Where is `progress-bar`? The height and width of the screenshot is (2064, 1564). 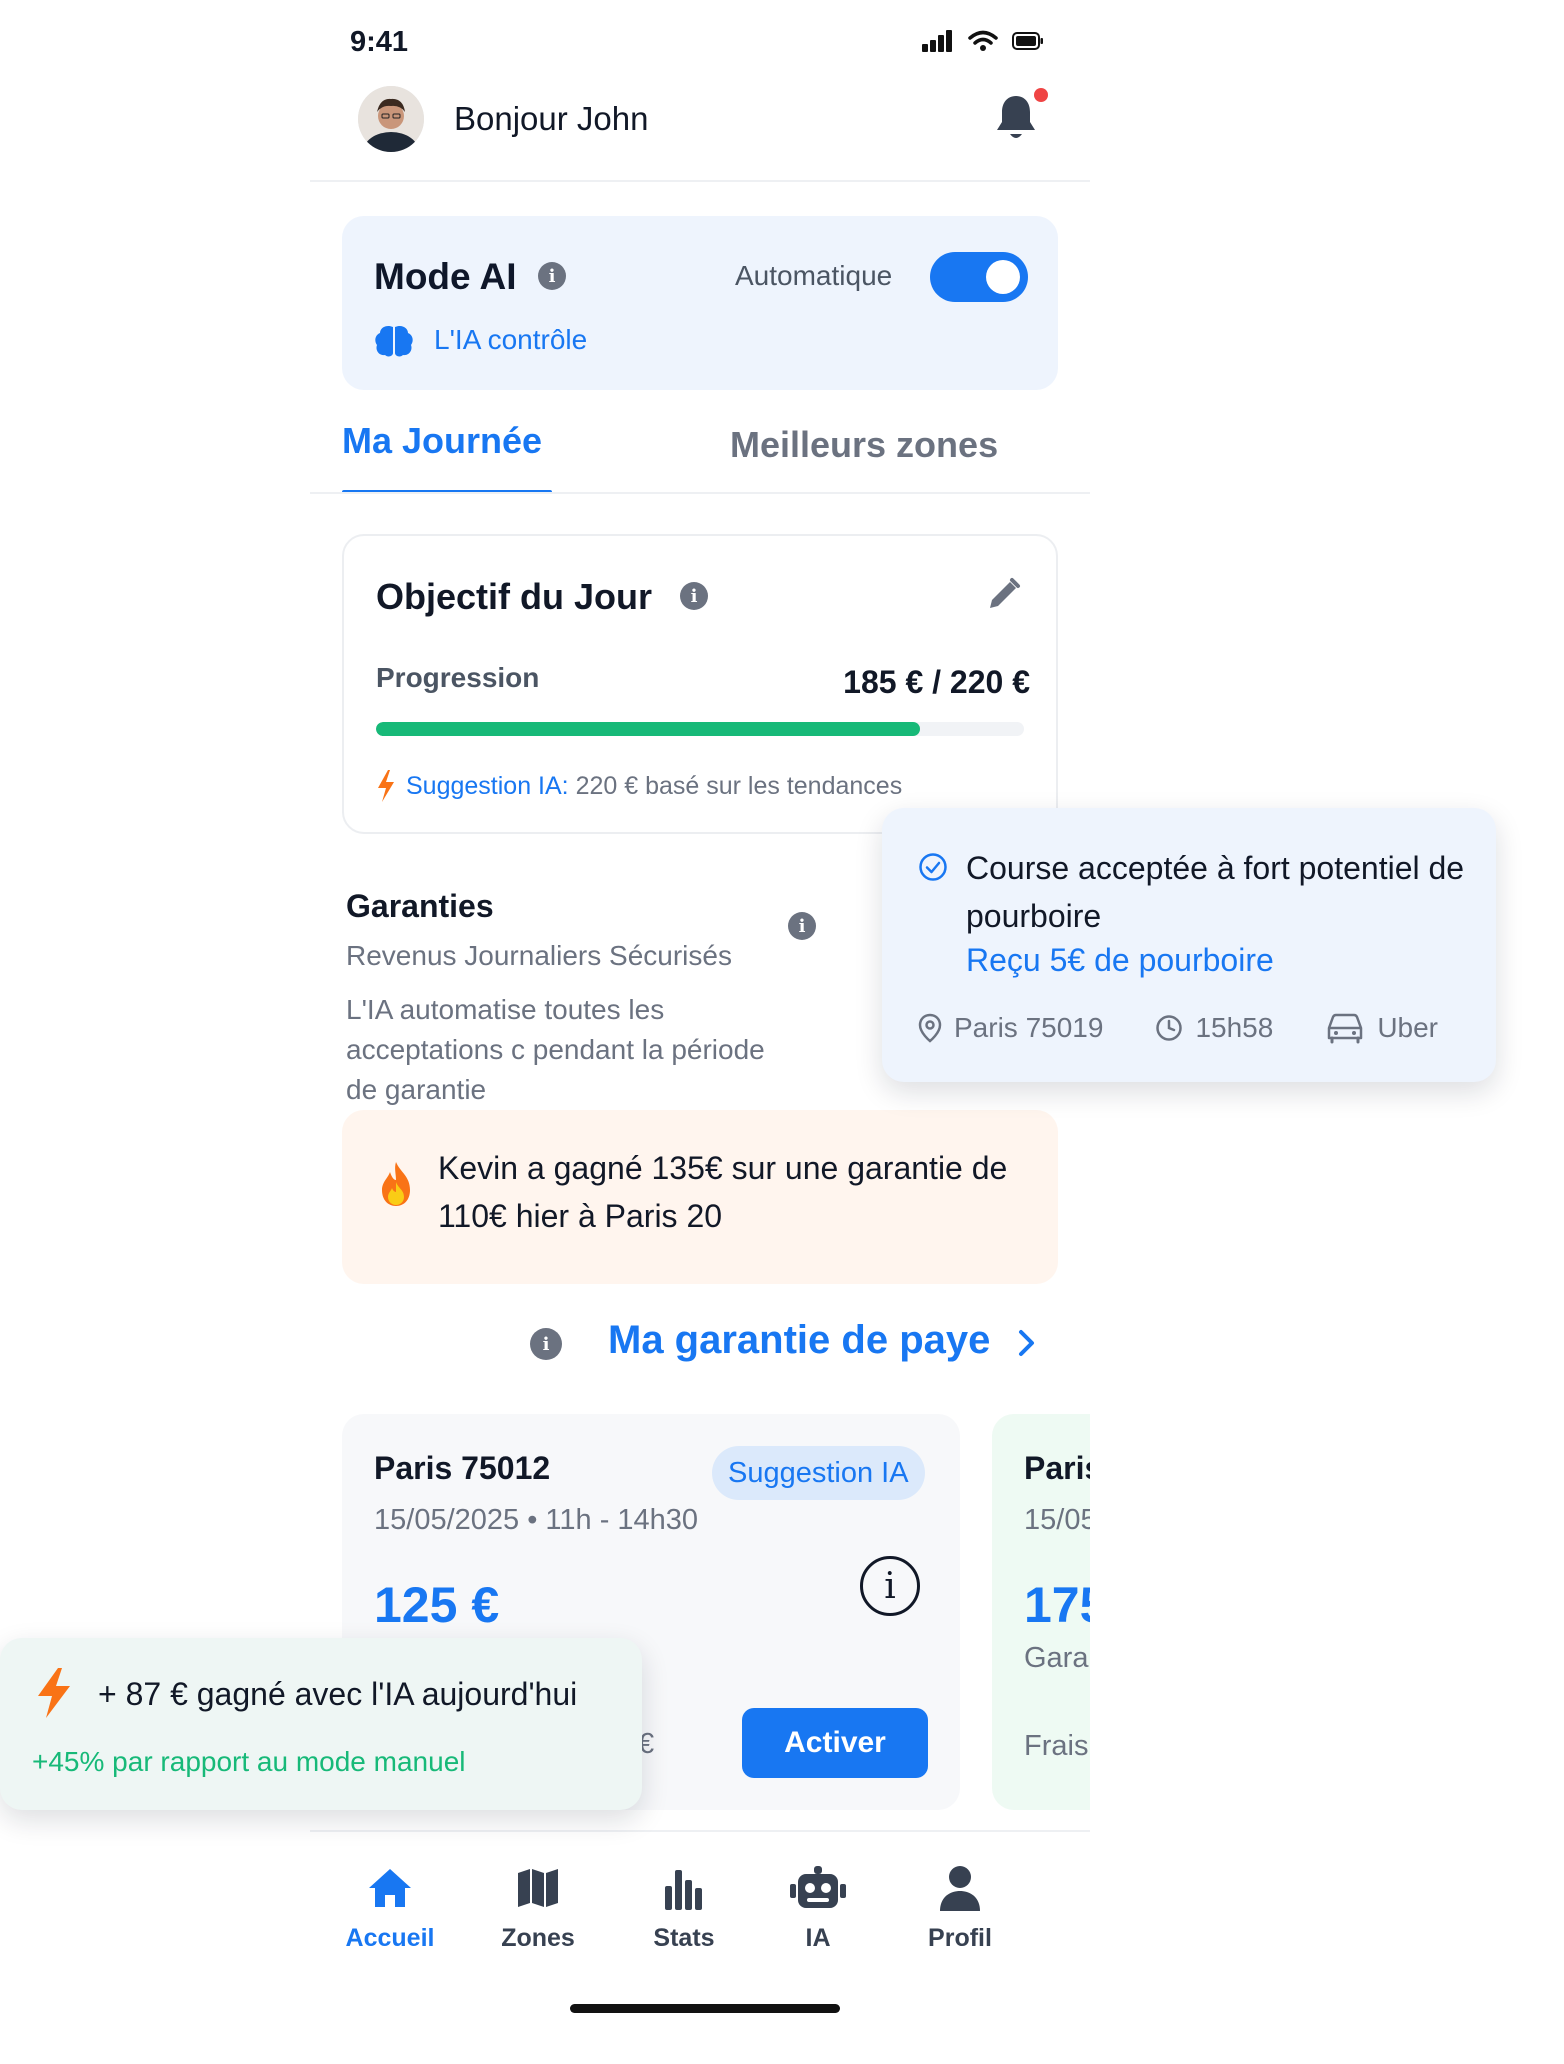 progress-bar is located at coordinates (700, 729).